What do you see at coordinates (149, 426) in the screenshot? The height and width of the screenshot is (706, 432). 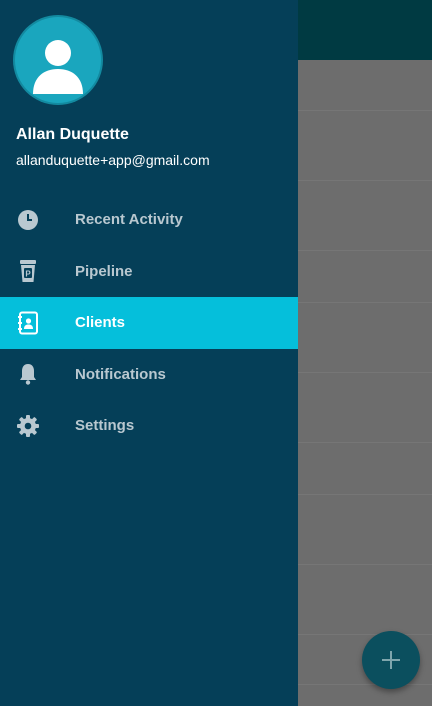 I see `menu-item-settings: Settings` at bounding box center [149, 426].